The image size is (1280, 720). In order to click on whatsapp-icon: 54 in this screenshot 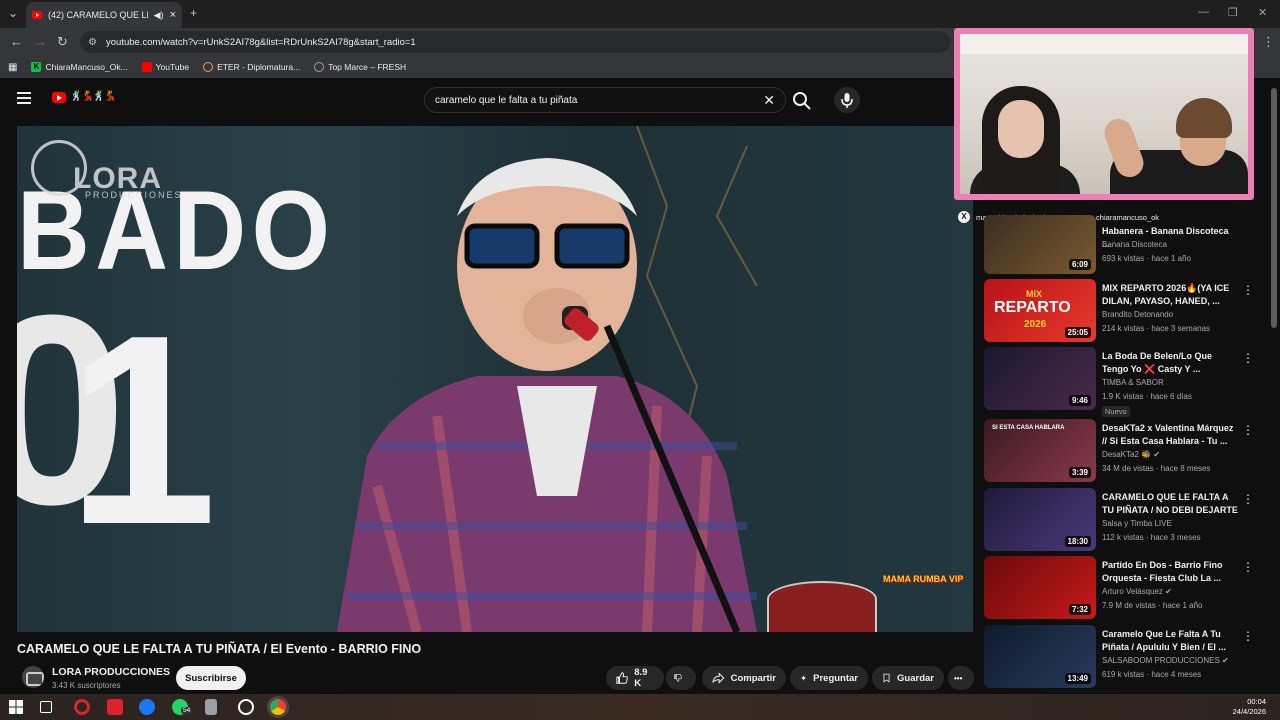, I will do `click(182, 707)`.